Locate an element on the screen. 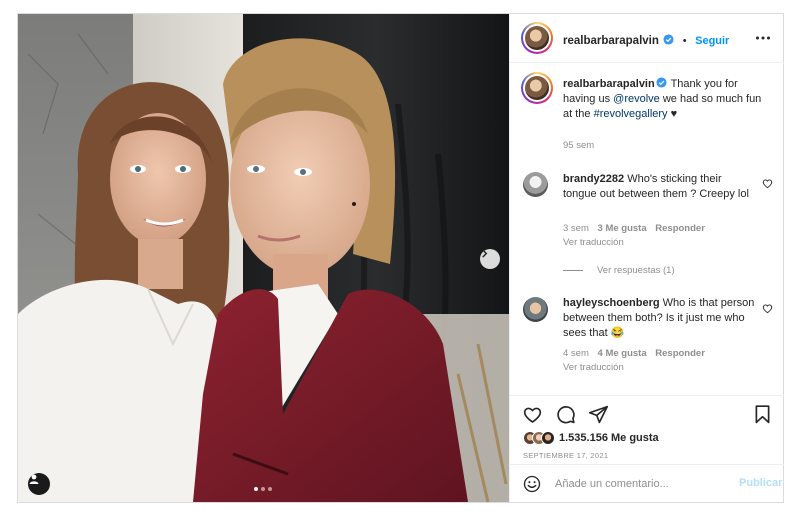  carousel-indicator is located at coordinates (263, 489).